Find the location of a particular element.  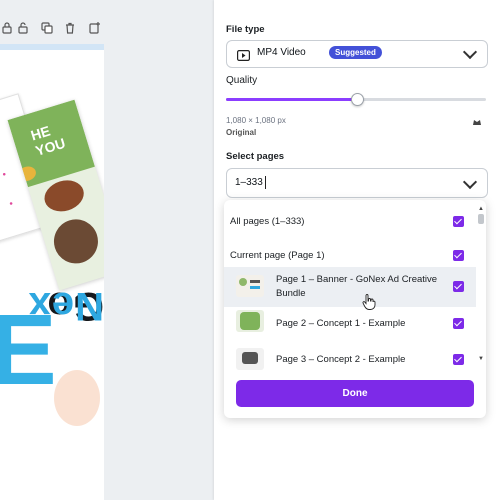

canvas-selection-strip is located at coordinates (52, 47).